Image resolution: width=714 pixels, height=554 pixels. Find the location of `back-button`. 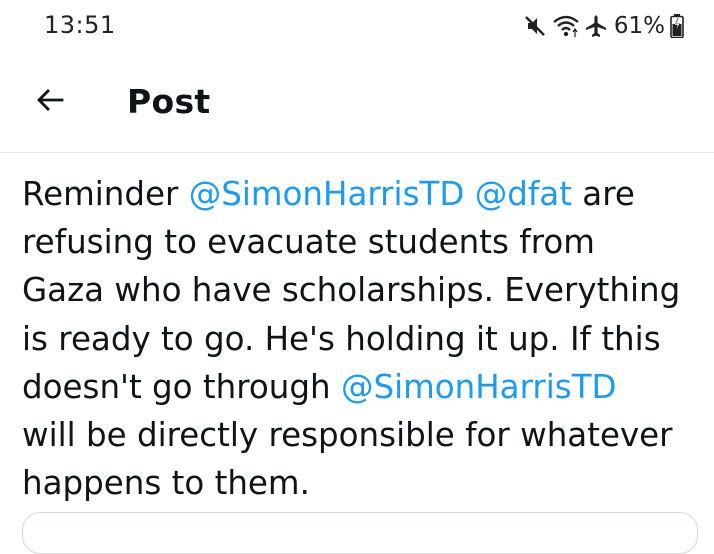

back-button is located at coordinates (50, 102).